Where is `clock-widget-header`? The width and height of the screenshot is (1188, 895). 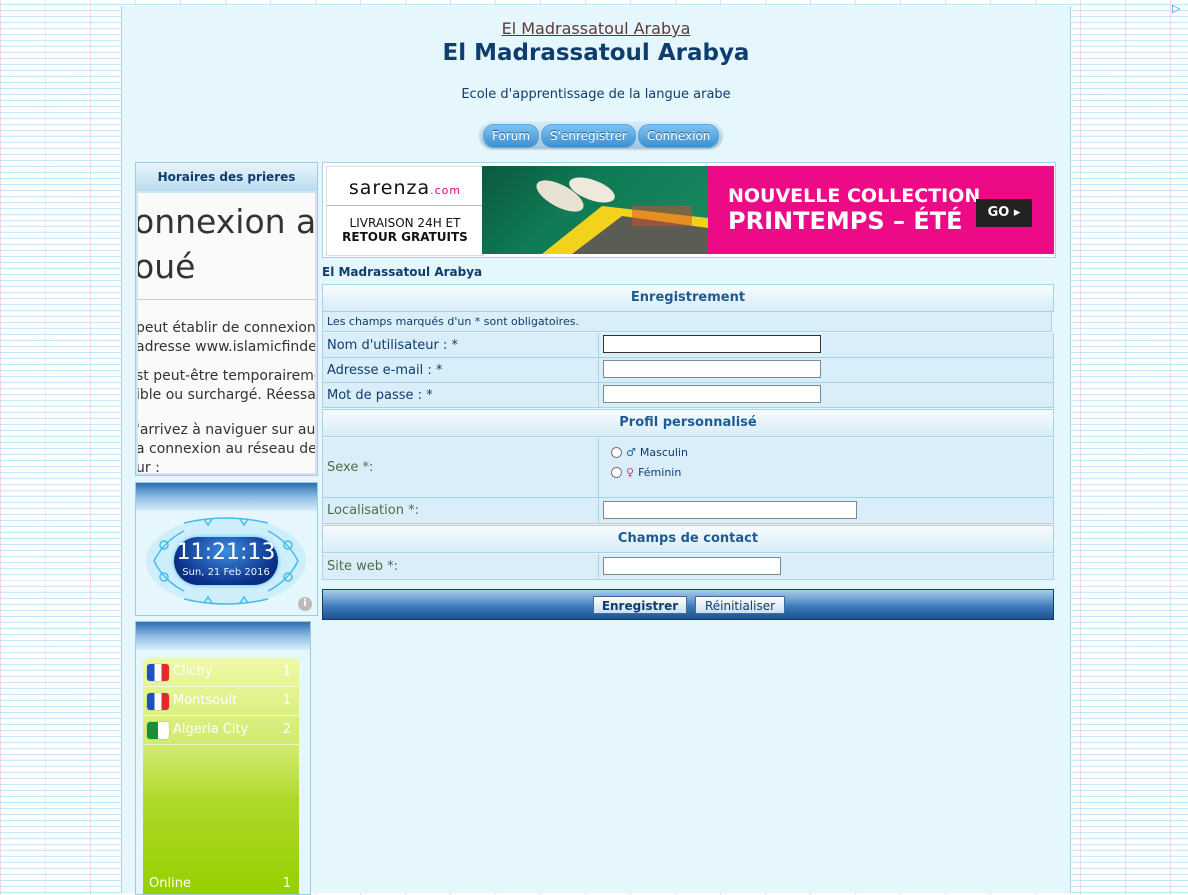 clock-widget-header is located at coordinates (226, 497).